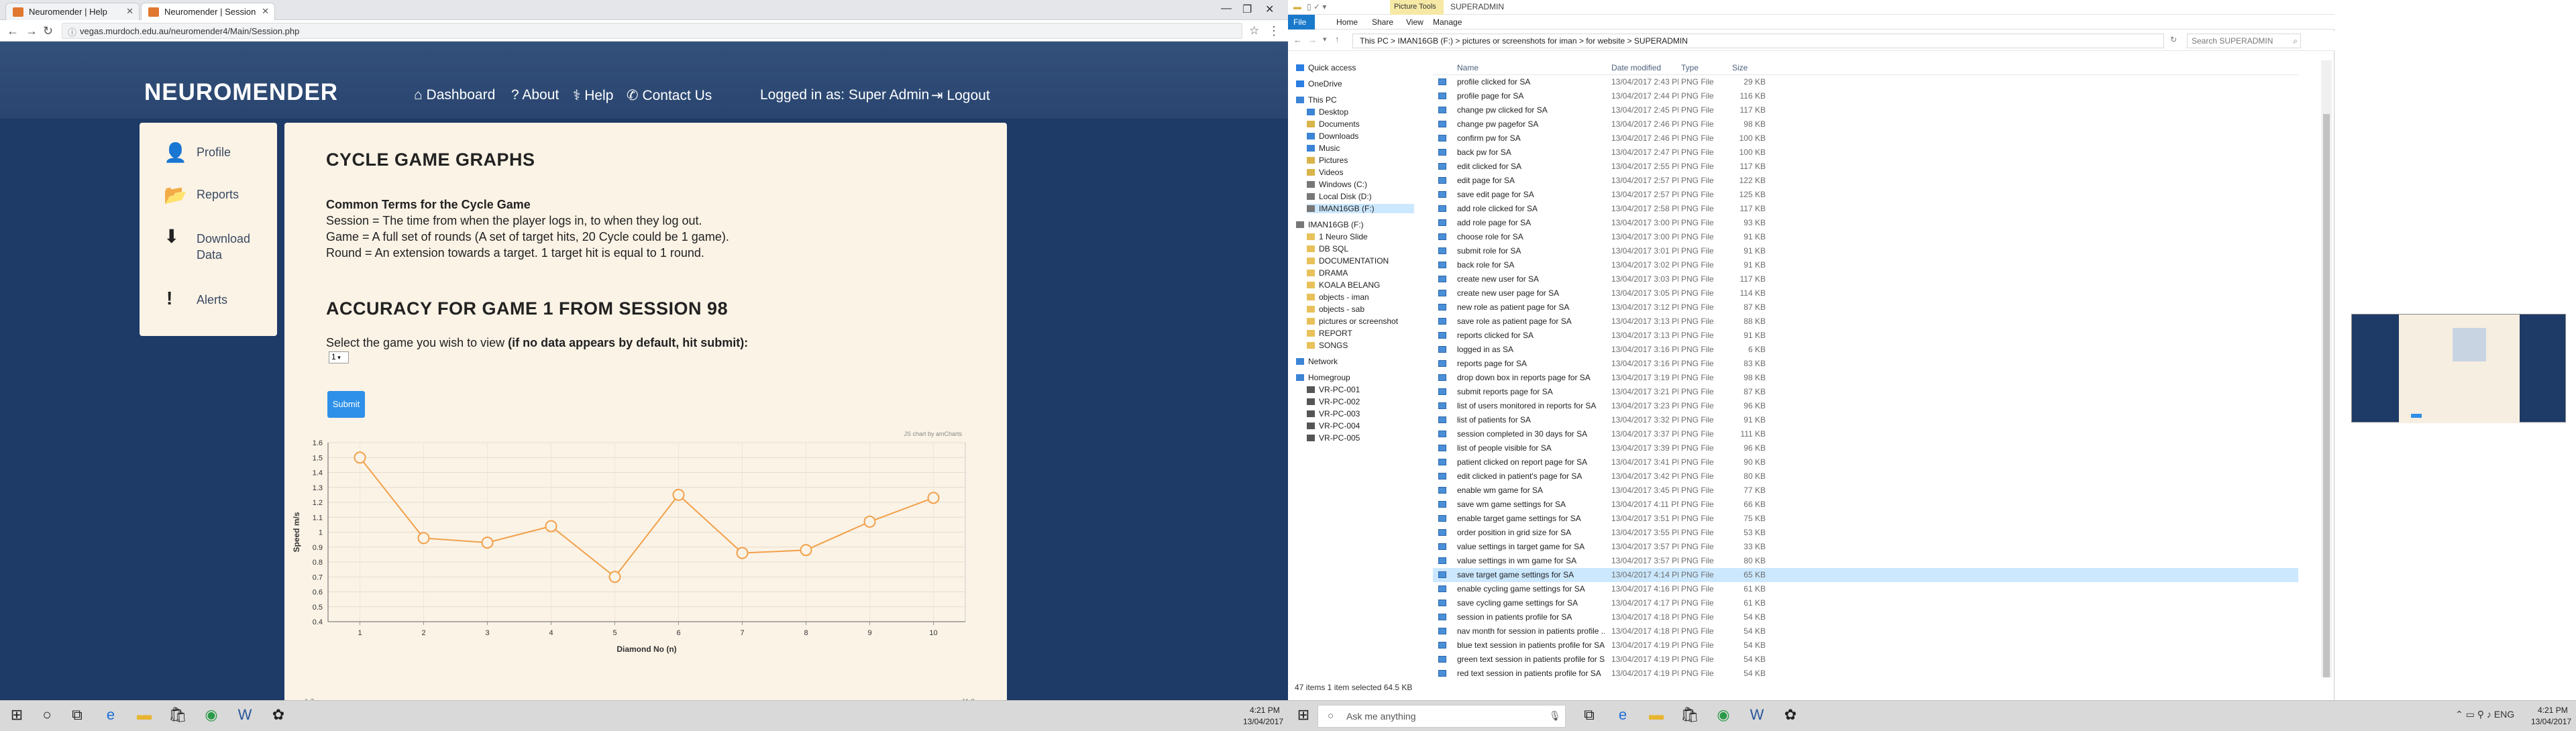 The image size is (2576, 731). What do you see at coordinates (72, 11) in the screenshot?
I see `browser-tab-help: Neuromender | Help ✕` at bounding box center [72, 11].